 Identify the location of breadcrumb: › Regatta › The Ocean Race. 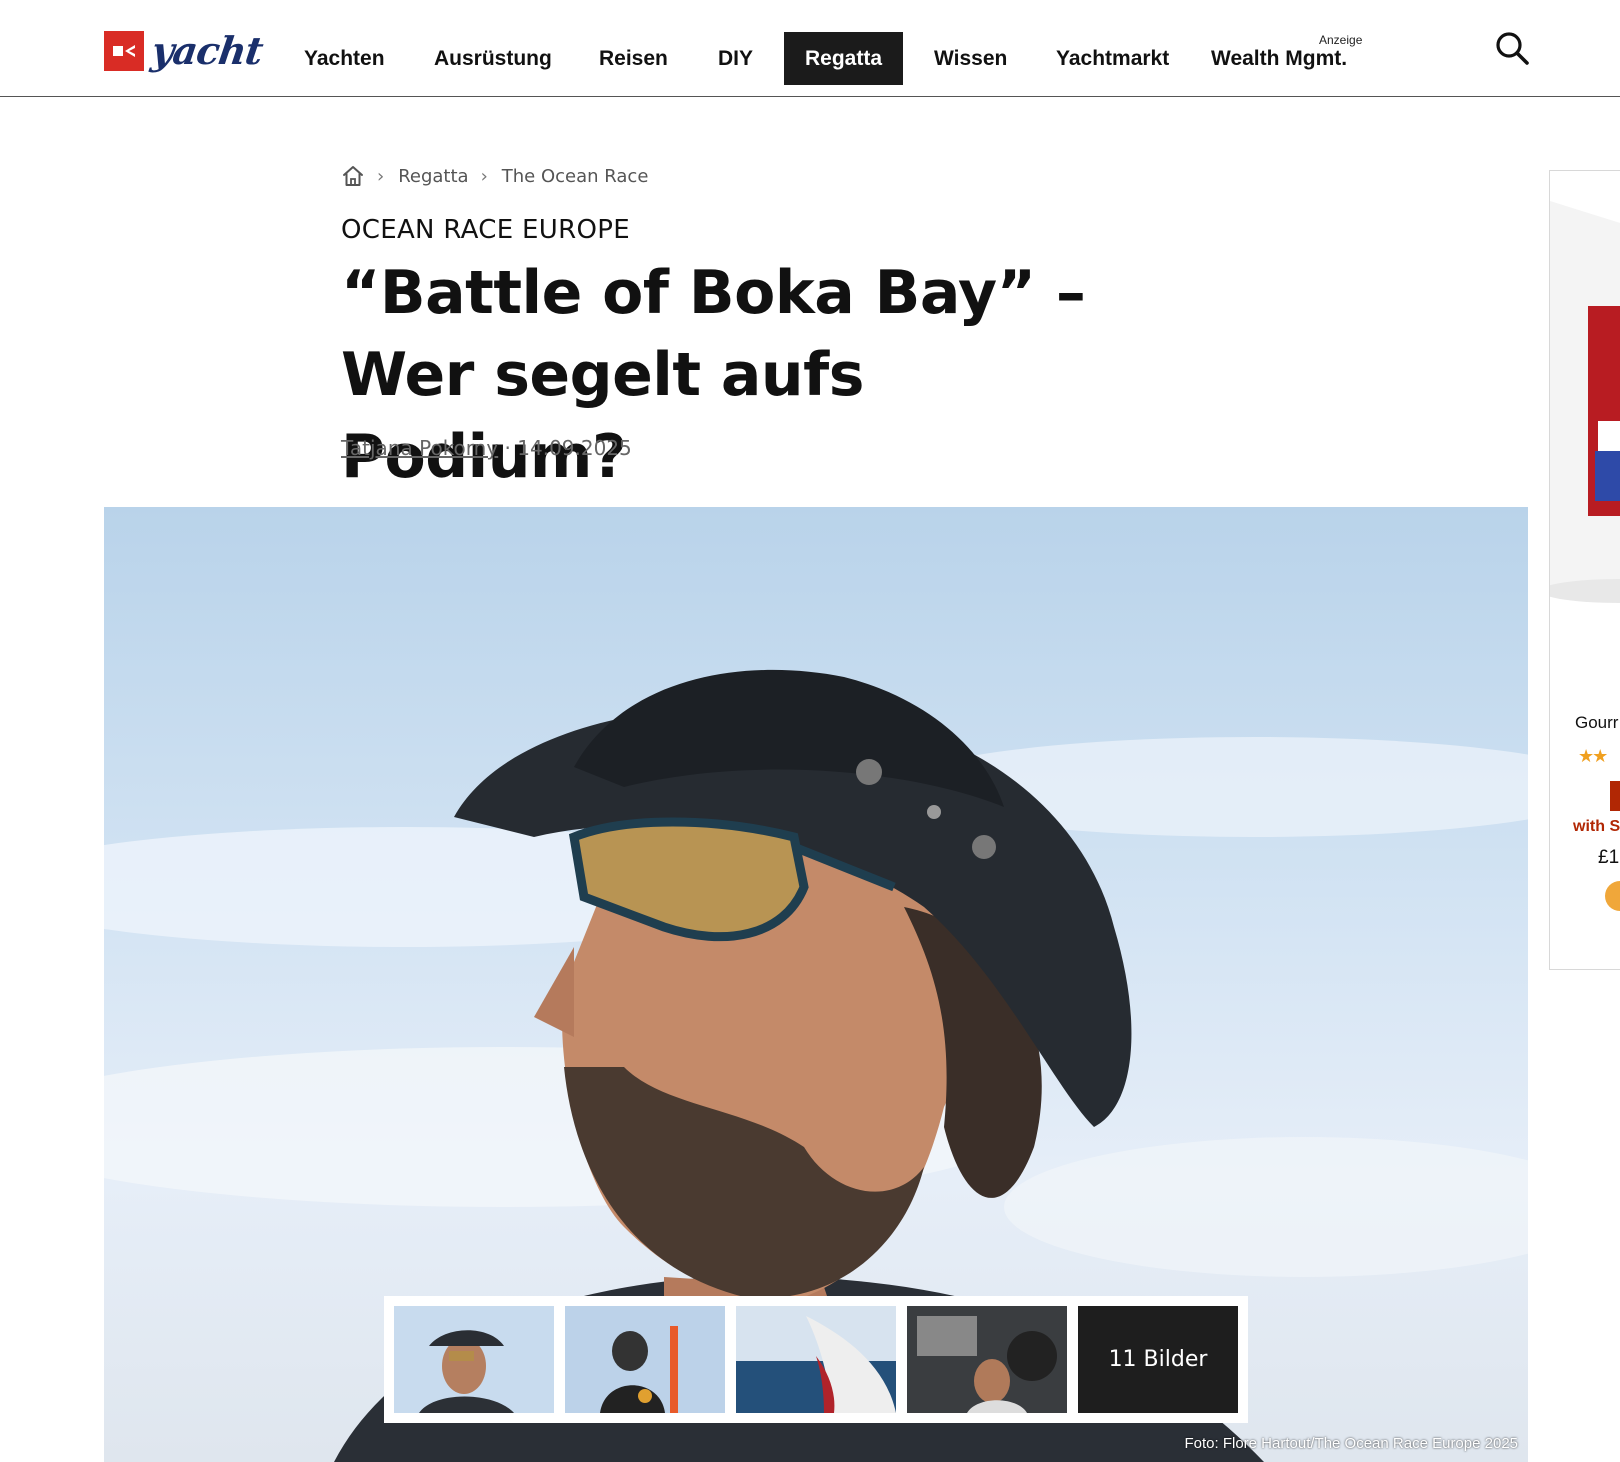
(494, 176).